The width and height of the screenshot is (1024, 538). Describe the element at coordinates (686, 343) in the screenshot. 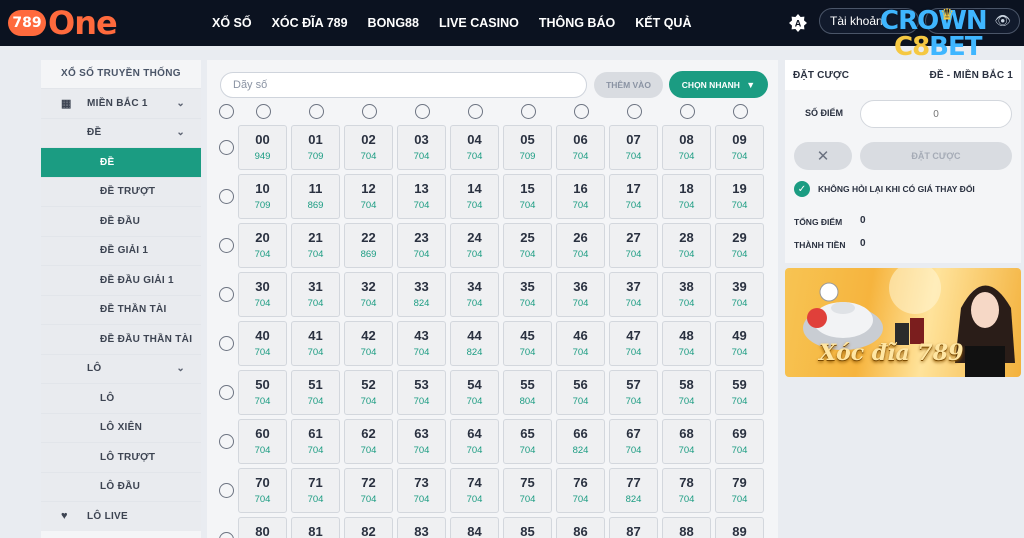

I see `number-cell: 48 704` at that location.